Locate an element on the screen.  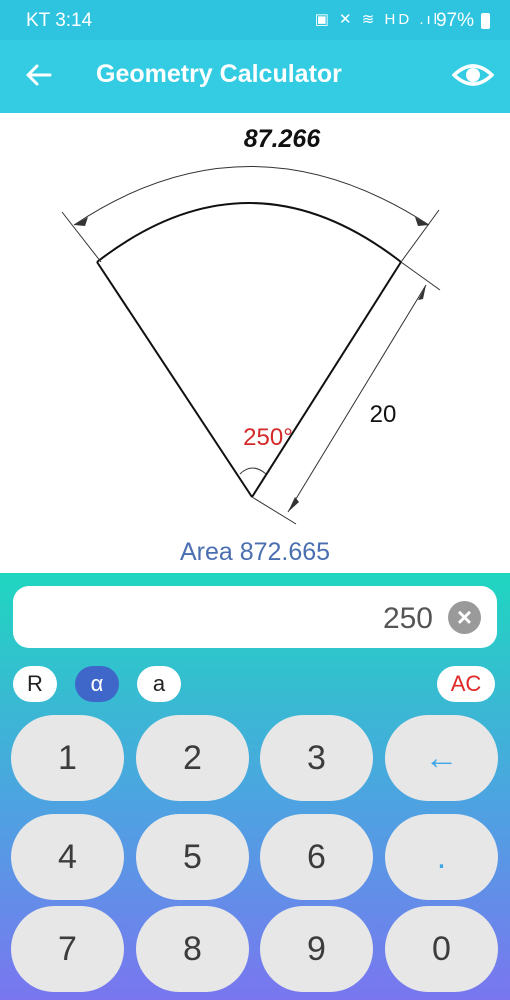
app-bar: Geometry Calculator is located at coordinates (255, 76).